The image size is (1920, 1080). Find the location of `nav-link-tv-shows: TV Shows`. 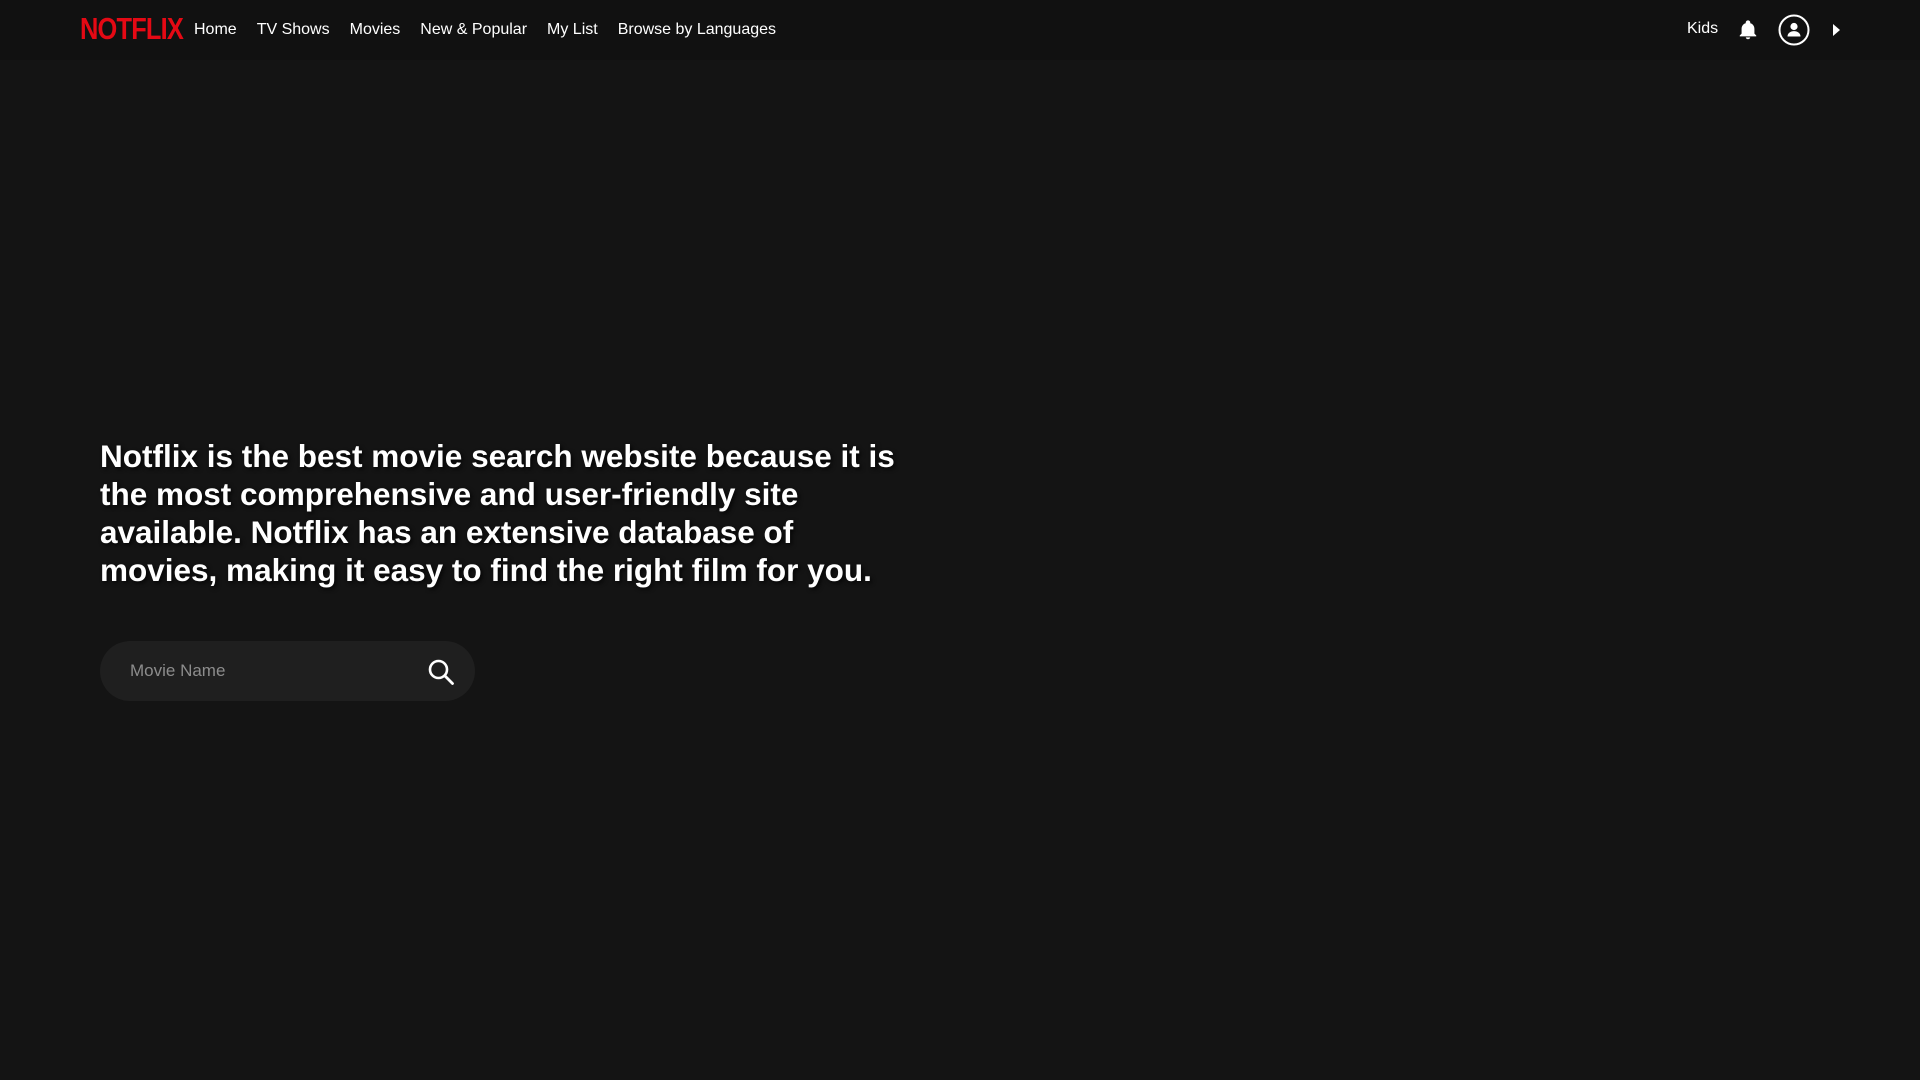

nav-link-tv-shows: TV Shows is located at coordinates (293, 30).